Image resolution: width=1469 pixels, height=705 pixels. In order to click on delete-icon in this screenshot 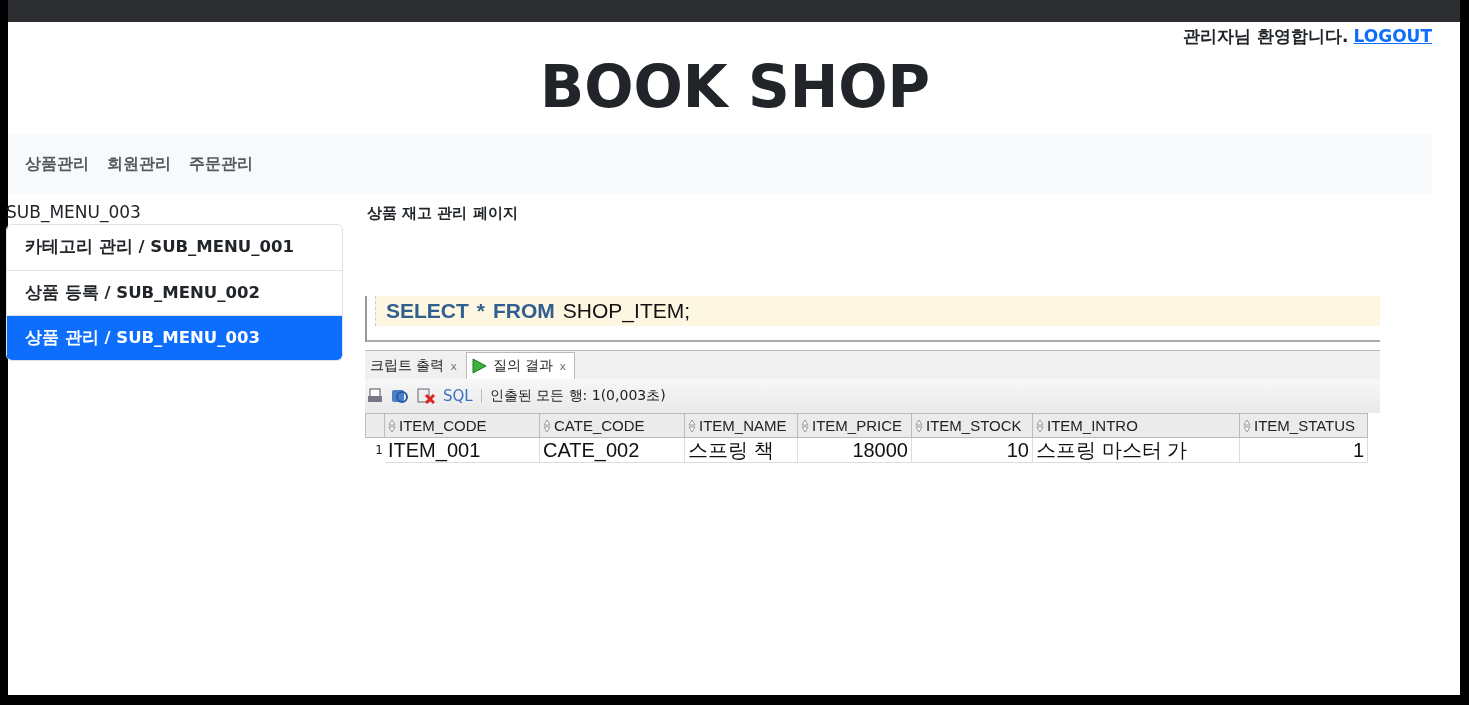, I will do `click(426, 396)`.